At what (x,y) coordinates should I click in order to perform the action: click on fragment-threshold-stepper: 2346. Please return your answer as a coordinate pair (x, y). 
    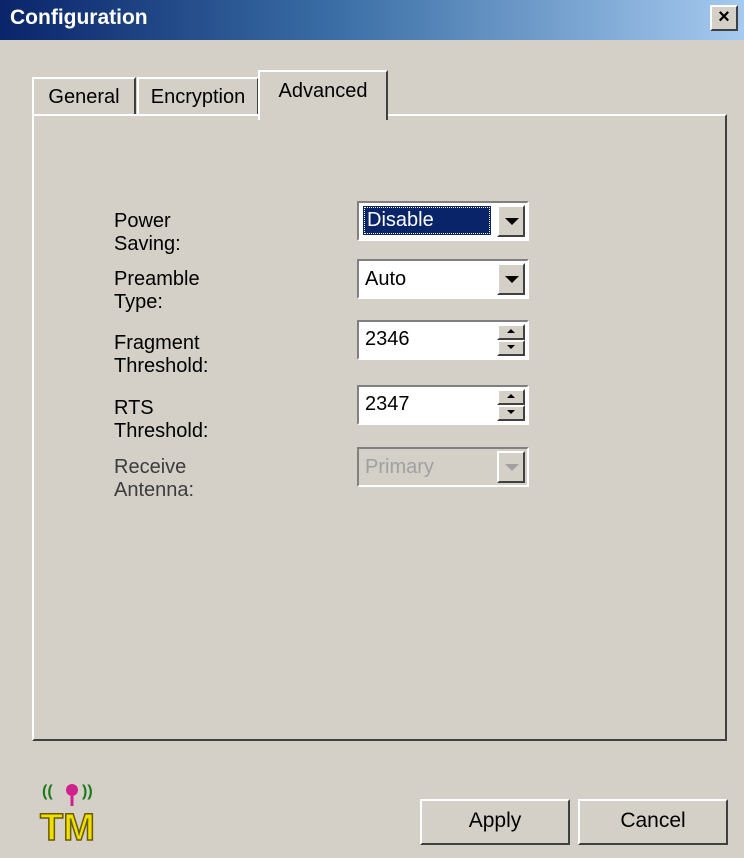
    Looking at the image, I should click on (443, 340).